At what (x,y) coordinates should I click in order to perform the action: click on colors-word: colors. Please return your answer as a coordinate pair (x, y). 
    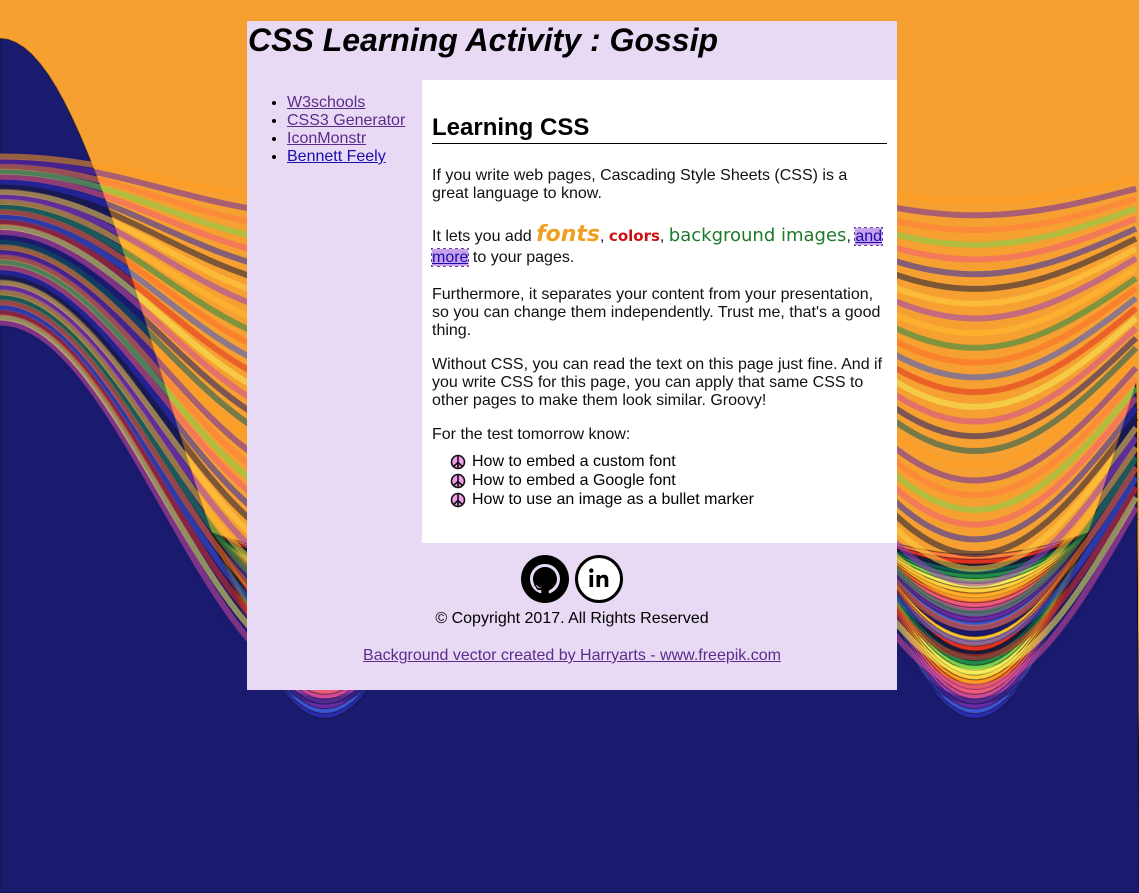
    Looking at the image, I should click on (634, 236).